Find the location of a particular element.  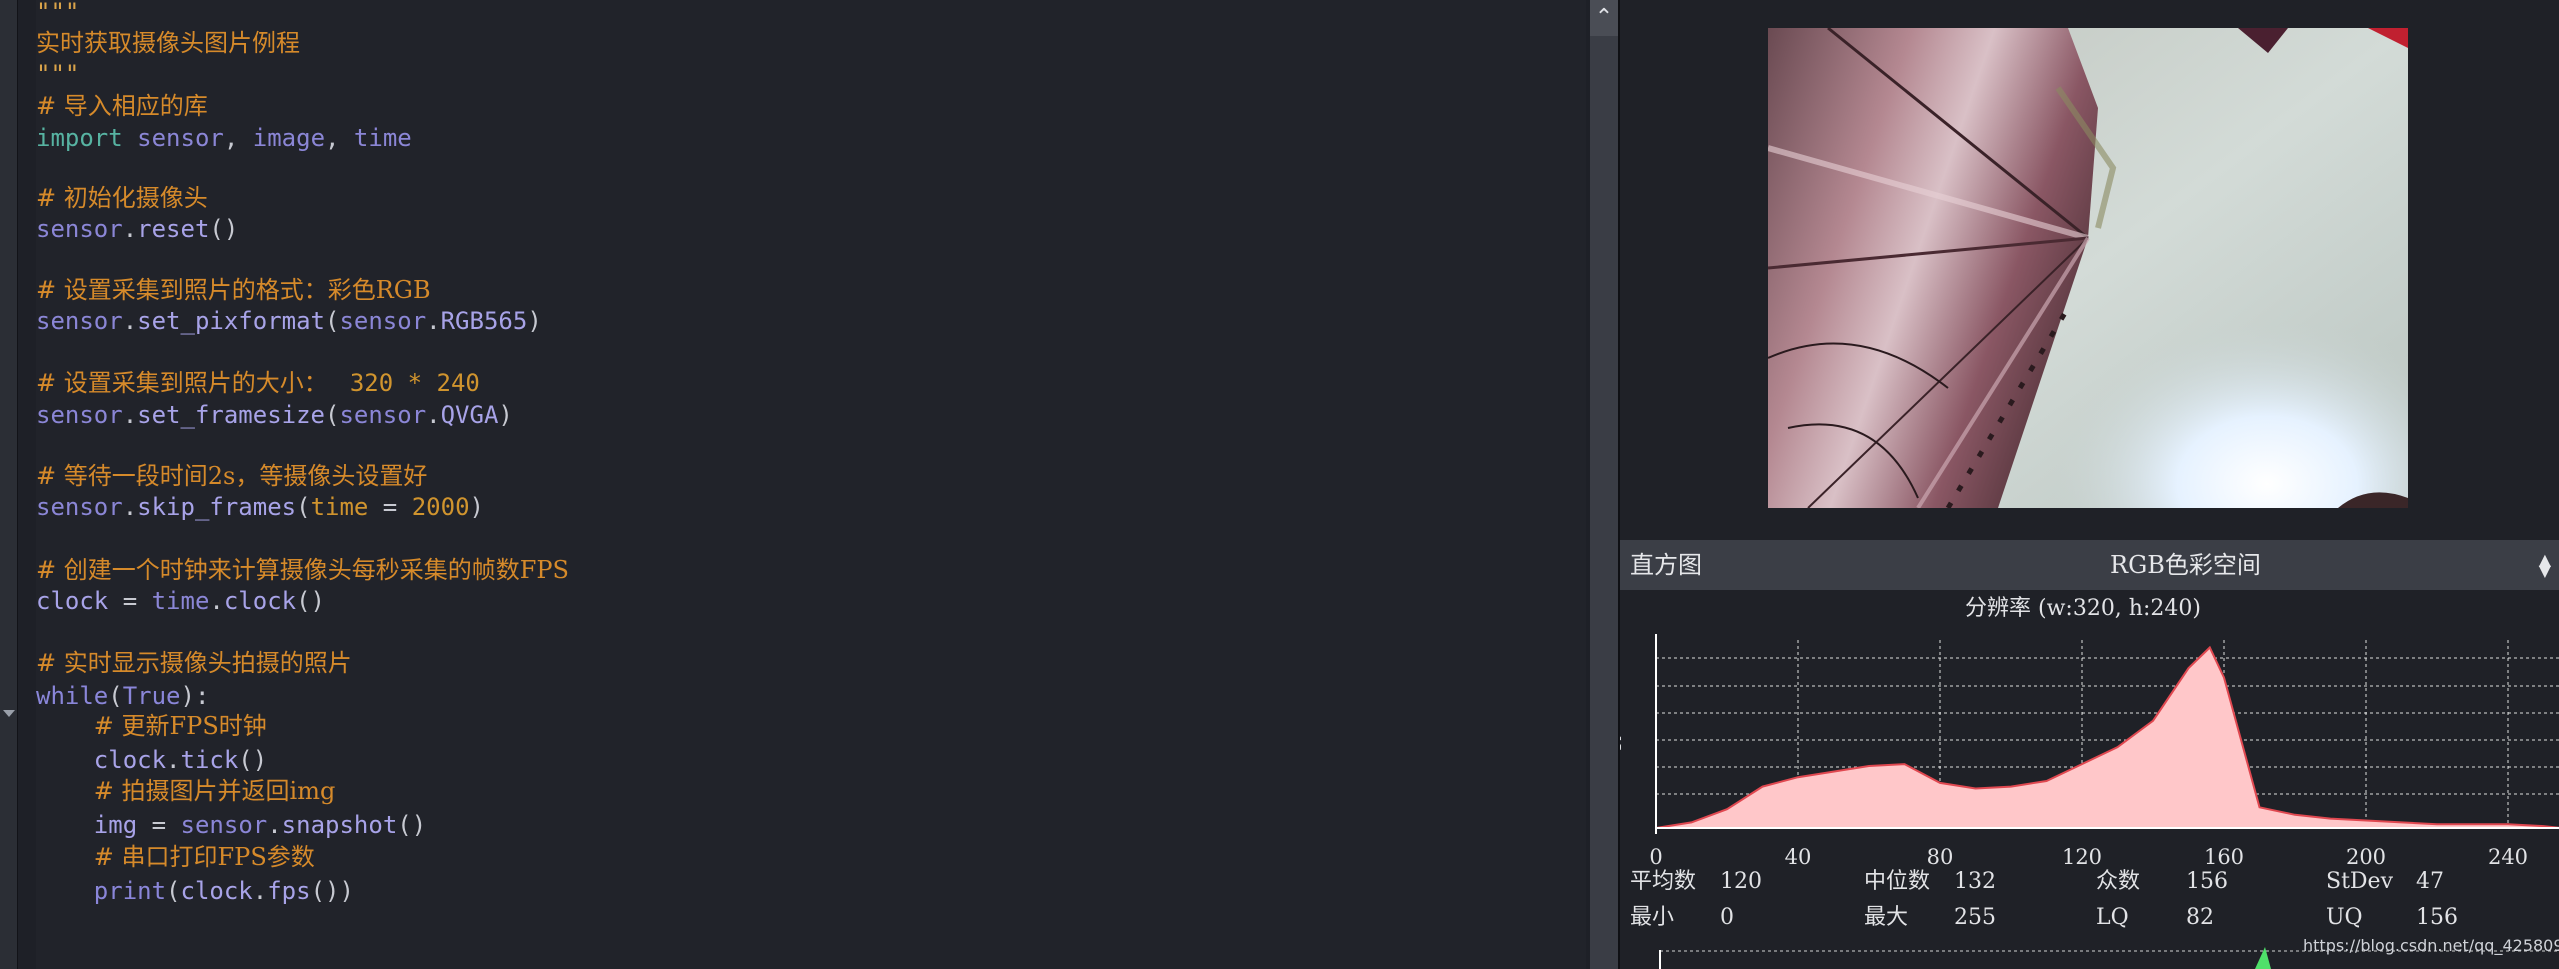

updown-chevron-icon: ▲ ▼ is located at coordinates (2545, 565).